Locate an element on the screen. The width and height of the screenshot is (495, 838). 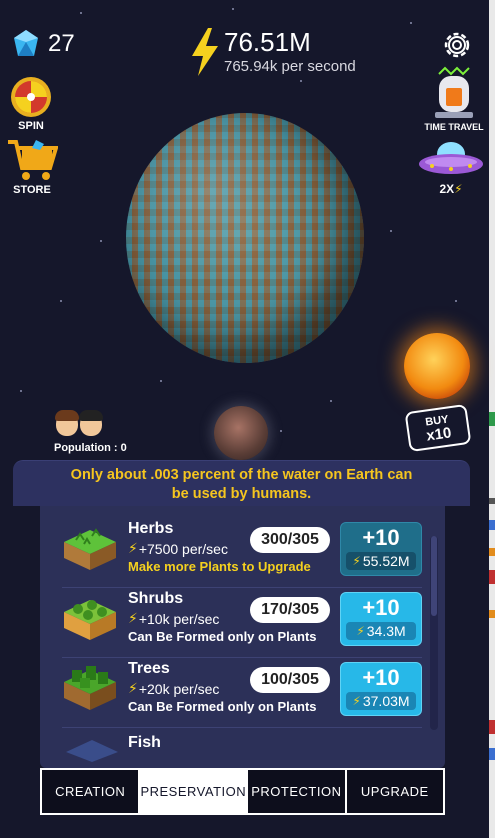
sun is located at coordinates (437, 366).